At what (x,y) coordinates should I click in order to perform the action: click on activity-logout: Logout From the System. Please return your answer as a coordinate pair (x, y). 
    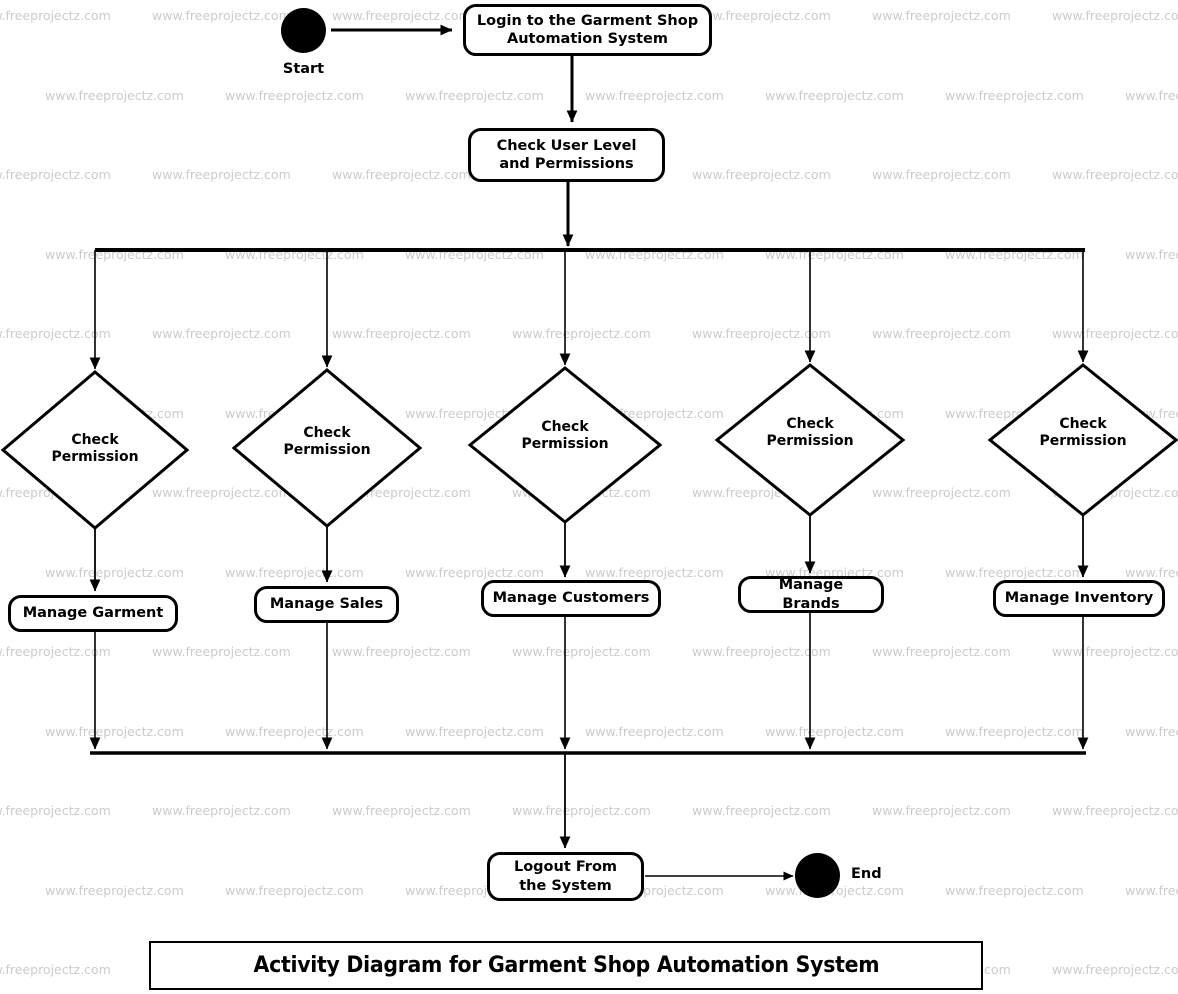
    Looking at the image, I should click on (565, 876).